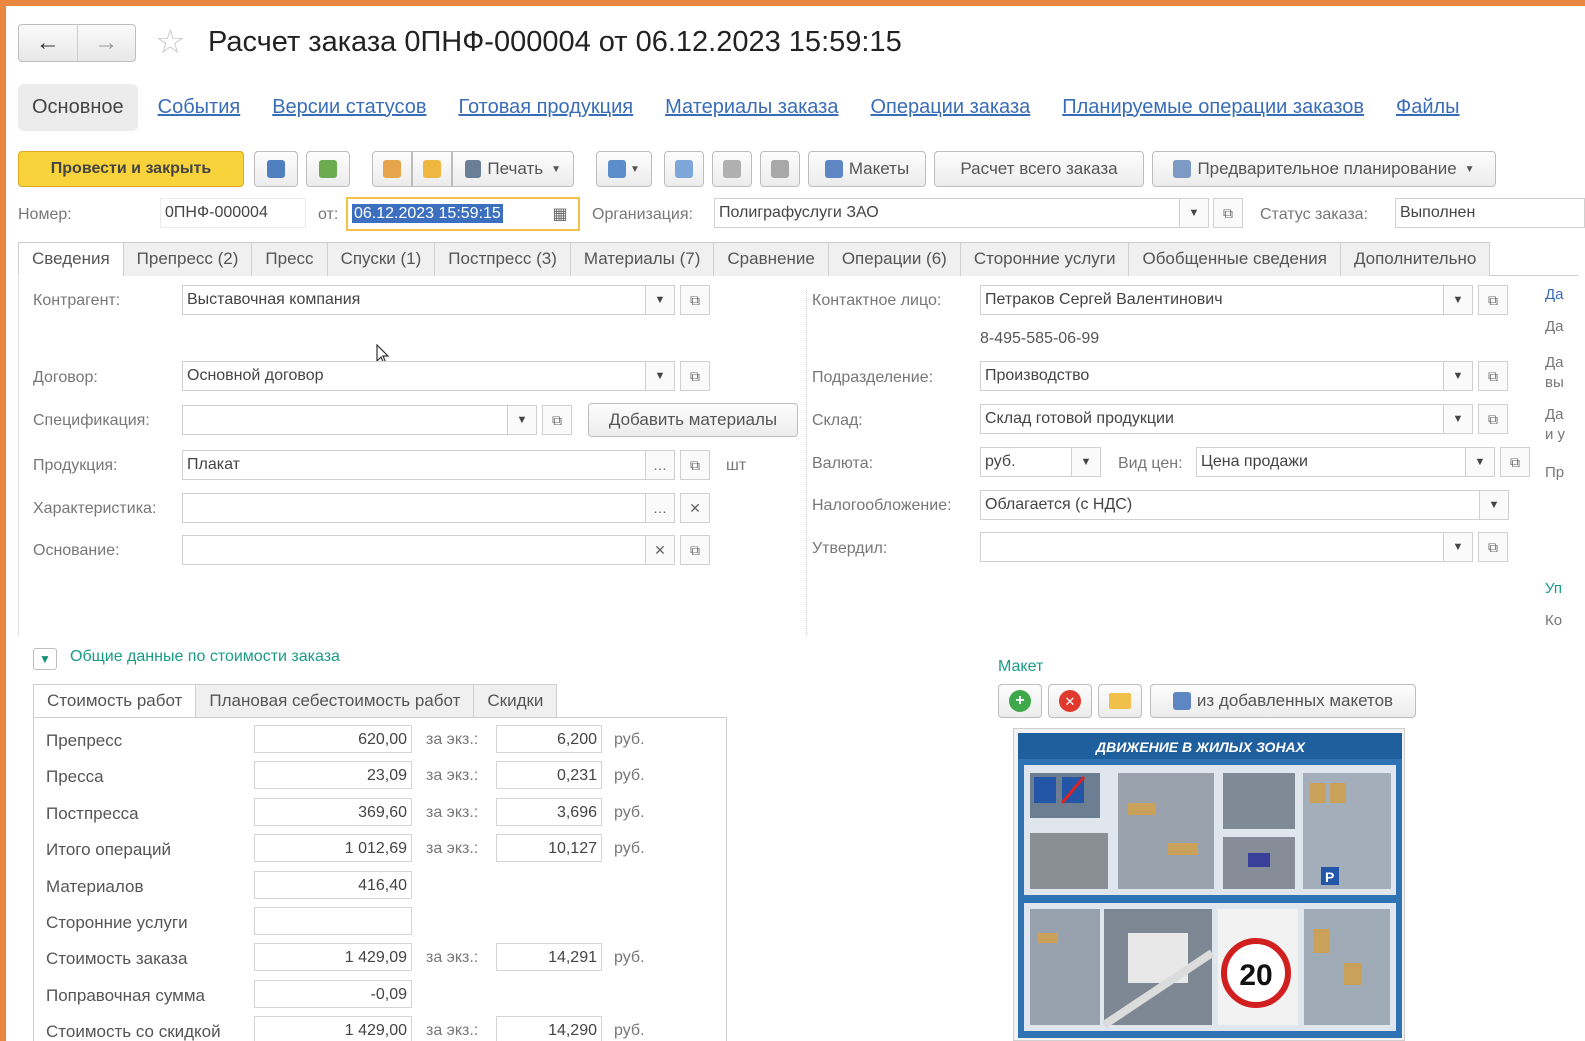  What do you see at coordinates (660, 550) in the screenshot?
I see `basis-clear-icon: ✕` at bounding box center [660, 550].